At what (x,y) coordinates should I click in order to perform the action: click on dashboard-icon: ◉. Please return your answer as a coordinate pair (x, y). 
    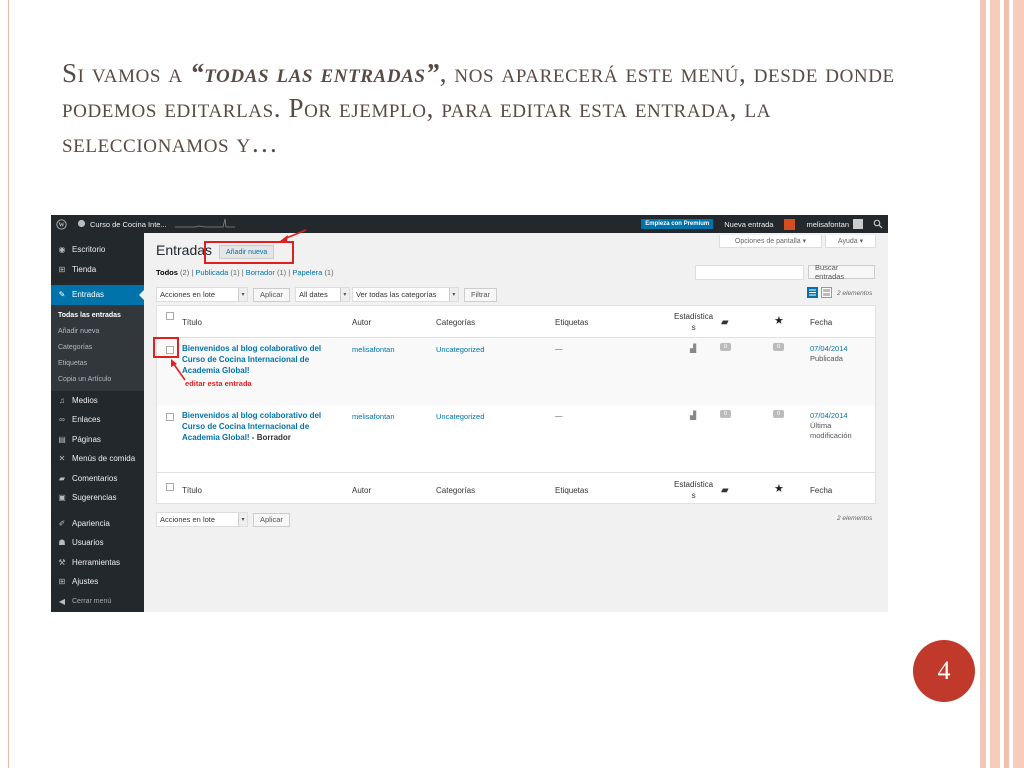
    Looking at the image, I should click on (62, 250).